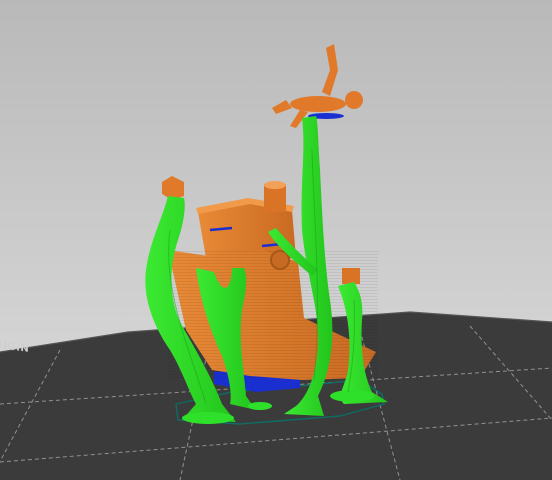 Image resolution: width=552 pixels, height=480 pixels. Describe the element at coordinates (280, 260) in the screenshot. I see `boat-porthole` at that location.